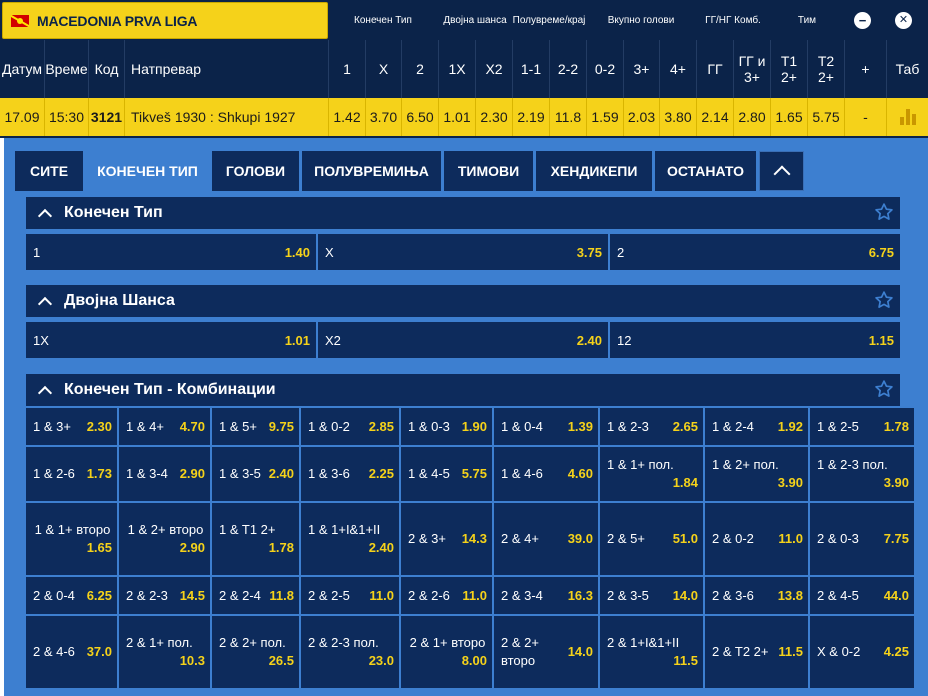  What do you see at coordinates (383, 117) in the screenshot?
I see `odd-x: 3.70` at bounding box center [383, 117].